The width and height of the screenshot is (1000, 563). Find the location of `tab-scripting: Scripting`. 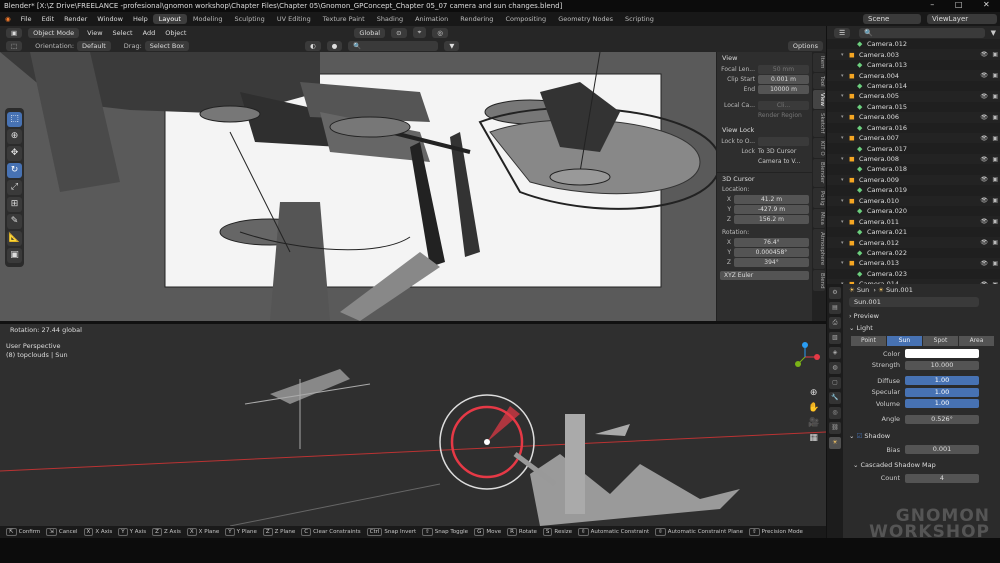

tab-scripting: Scripting is located at coordinates (639, 19).